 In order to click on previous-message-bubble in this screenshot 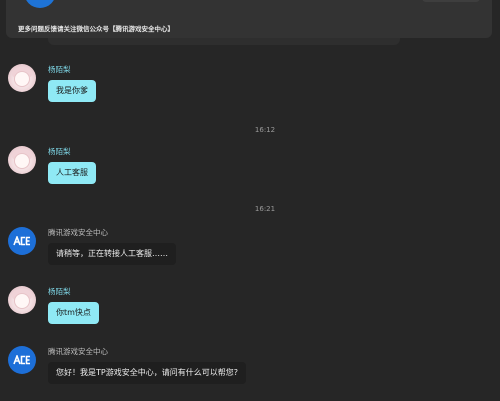, I will do `click(224, 41)`.